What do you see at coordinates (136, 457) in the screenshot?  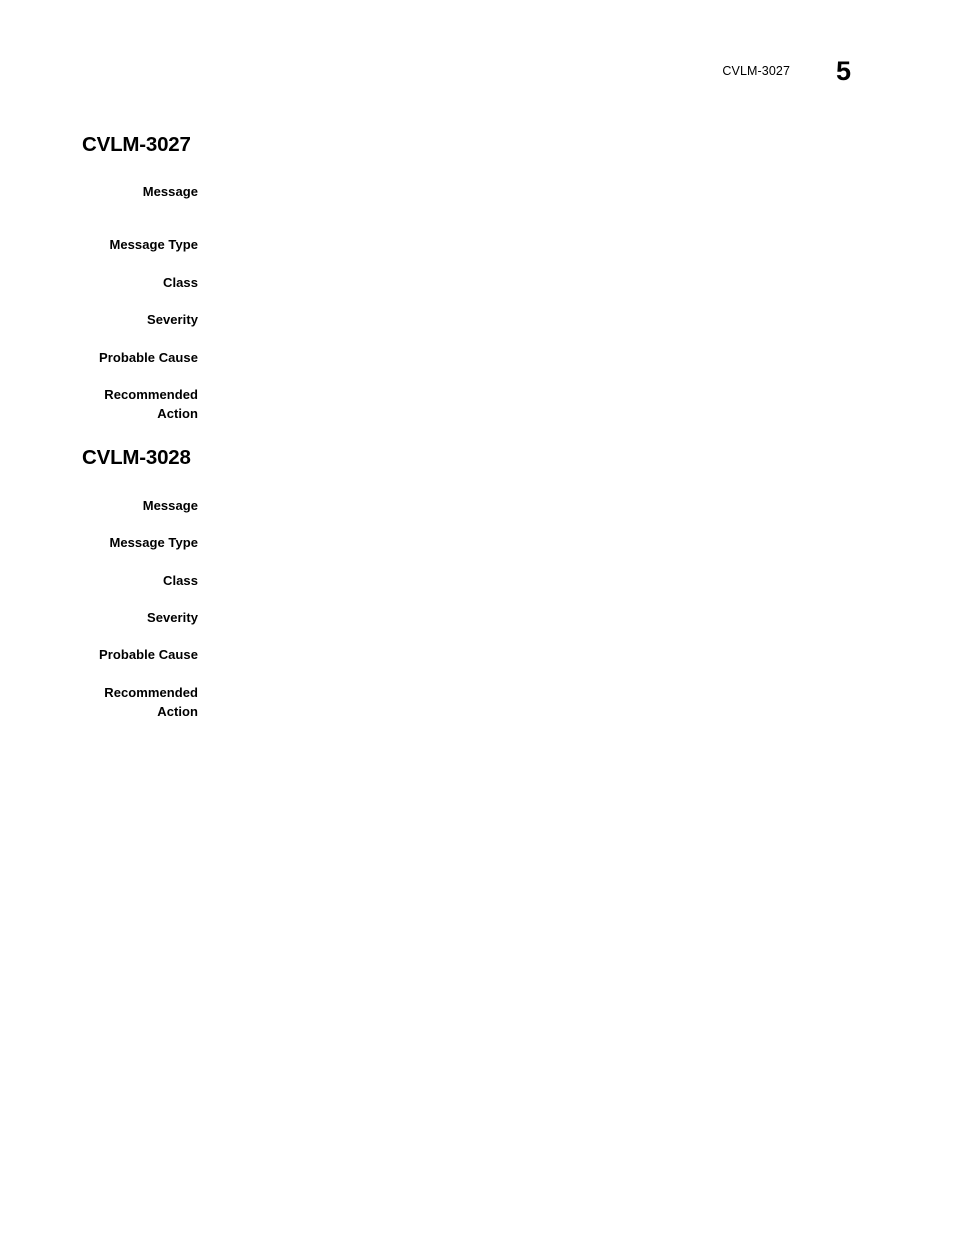 I see `section-heading: CVLM-3028` at bounding box center [136, 457].